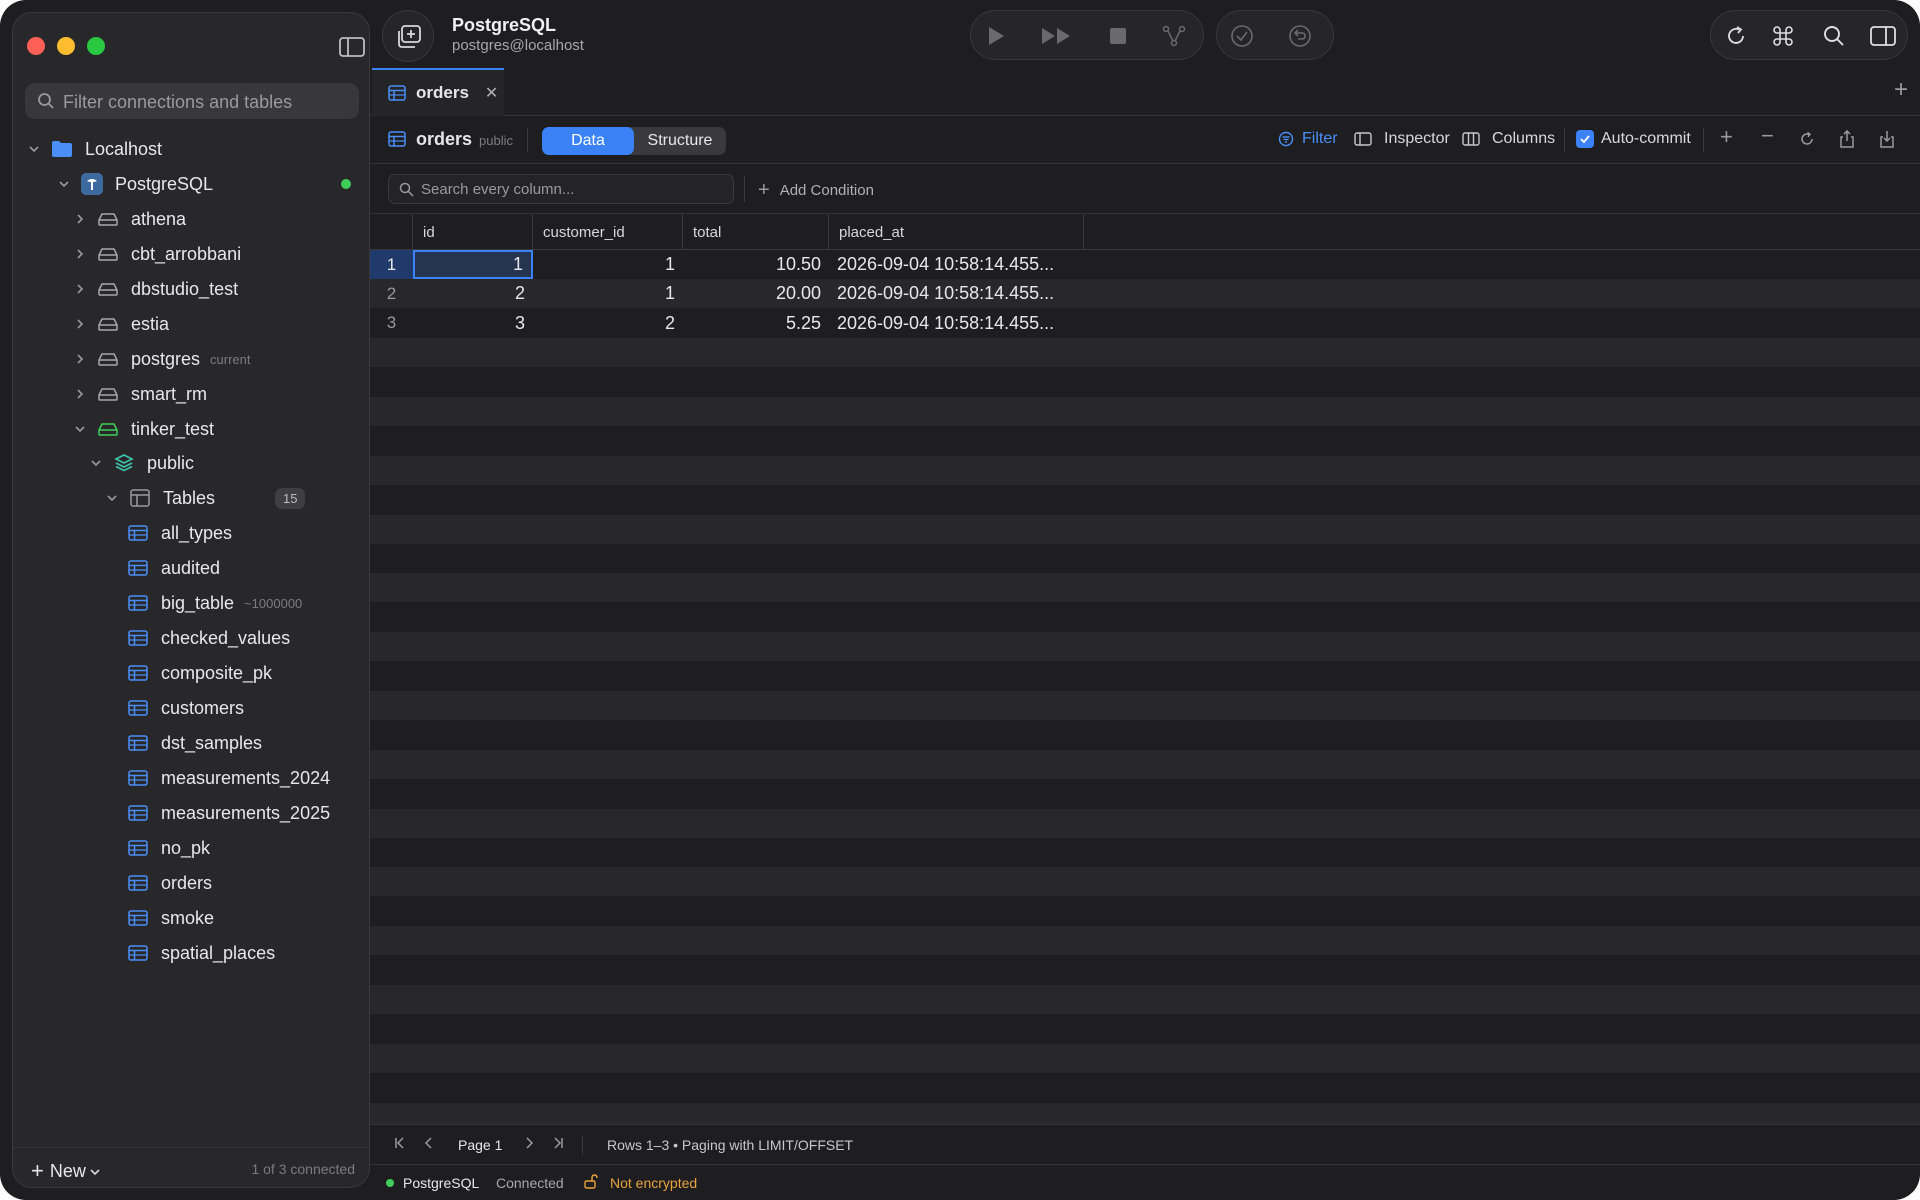  Describe the element at coordinates (160, 289) in the screenshot. I see `tree-database-item: dbstudio_test` at that location.